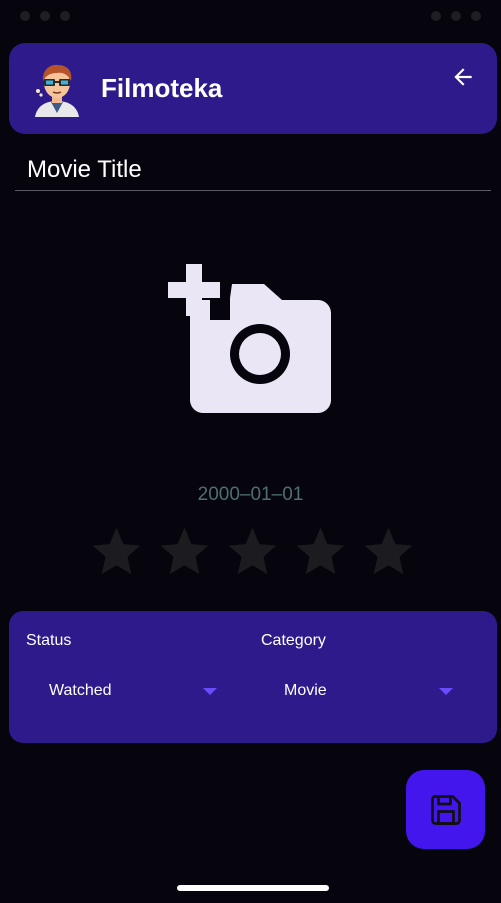 The width and height of the screenshot is (501, 903). I want to click on battery-icon, so click(476, 16).